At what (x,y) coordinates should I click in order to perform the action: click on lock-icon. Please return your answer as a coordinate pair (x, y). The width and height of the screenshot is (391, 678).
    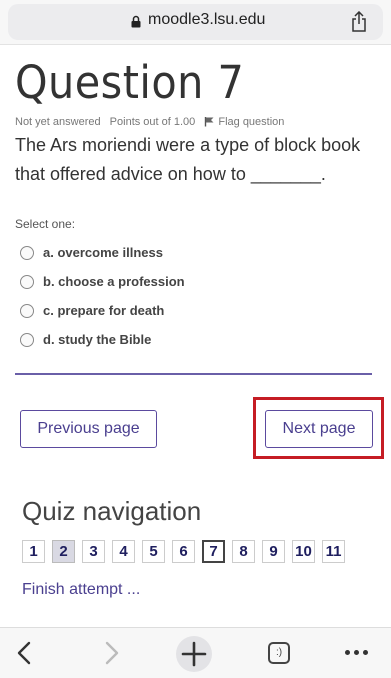
    Looking at the image, I should click on (136, 21).